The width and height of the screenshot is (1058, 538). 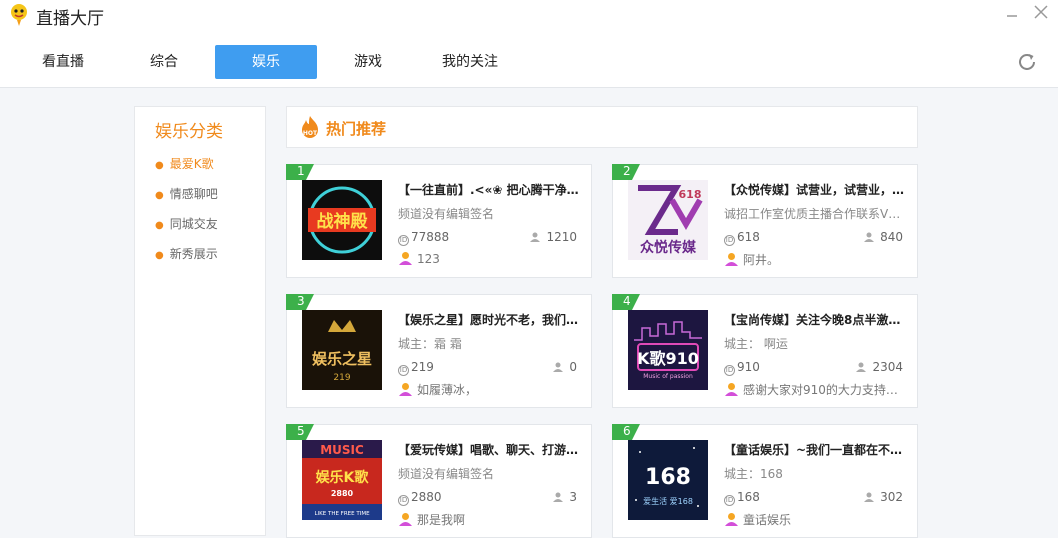 I want to click on viewer-count: 3, so click(x=565, y=497).